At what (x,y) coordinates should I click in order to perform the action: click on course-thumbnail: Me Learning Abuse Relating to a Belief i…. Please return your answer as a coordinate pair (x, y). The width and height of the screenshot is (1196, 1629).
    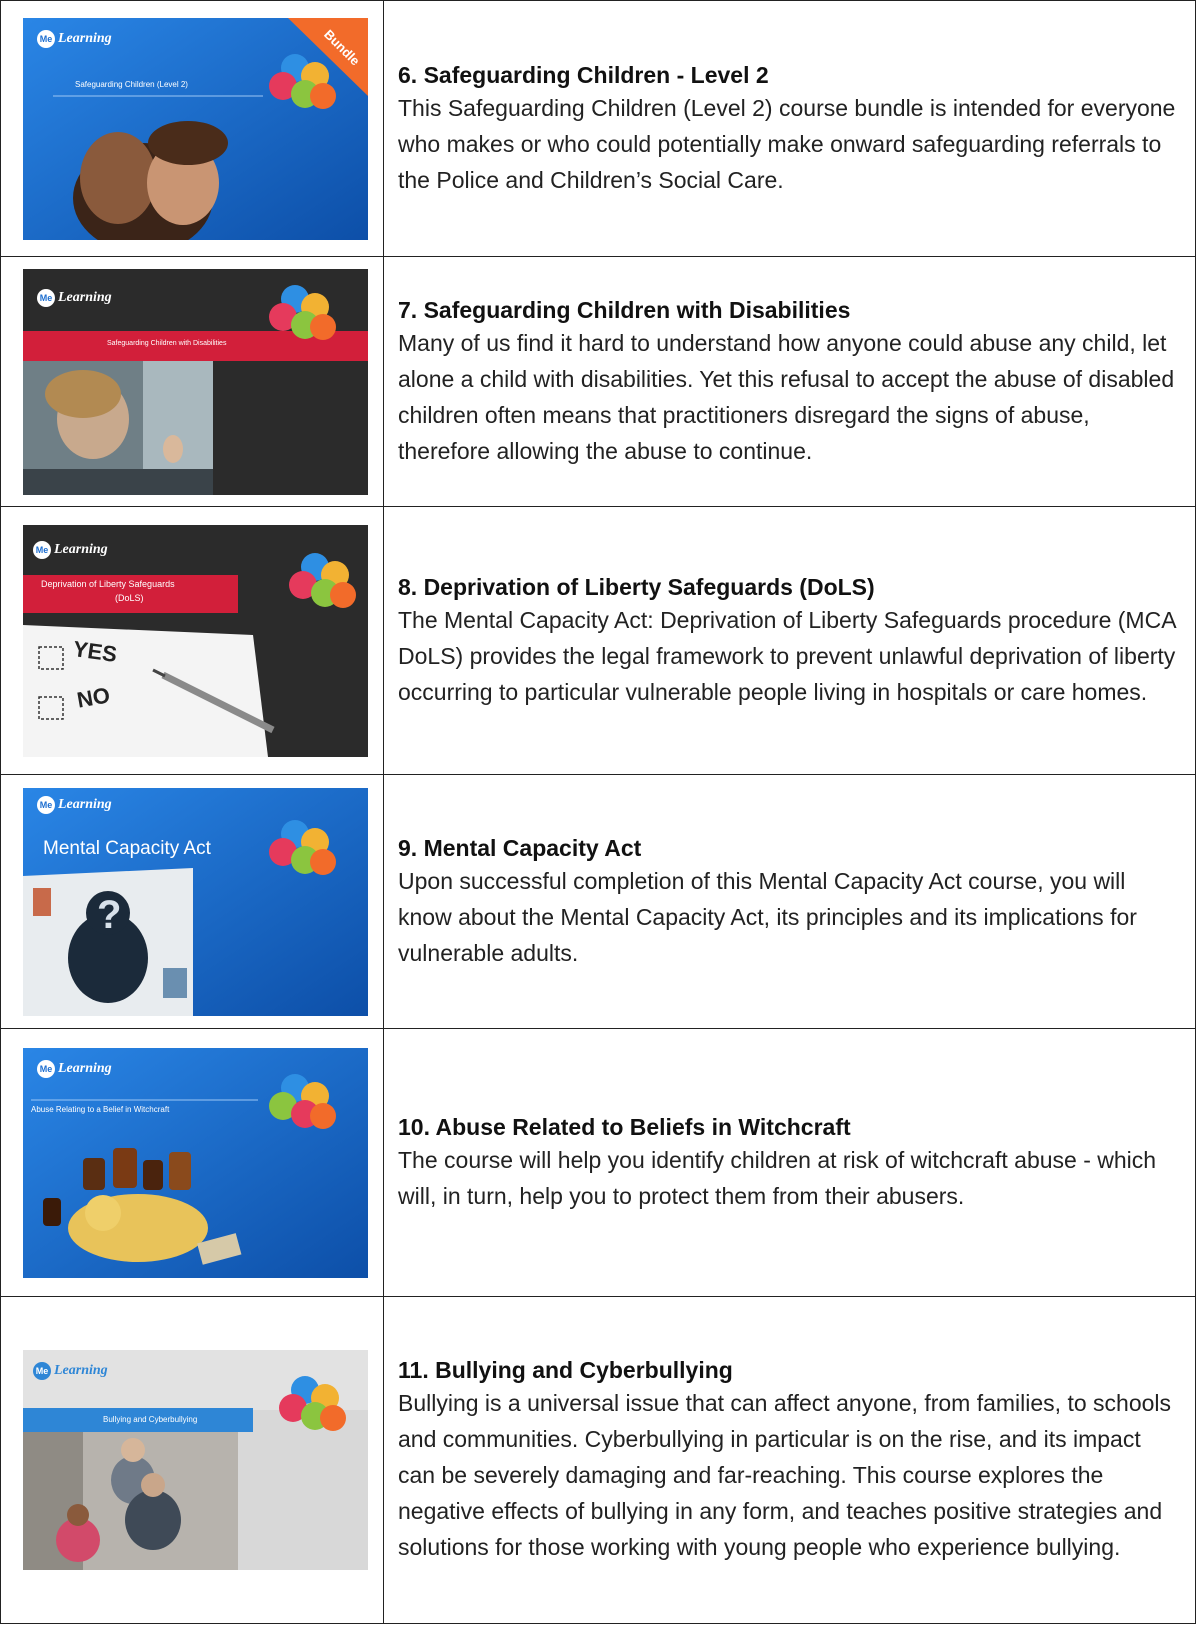
    Looking at the image, I should click on (195, 1162).